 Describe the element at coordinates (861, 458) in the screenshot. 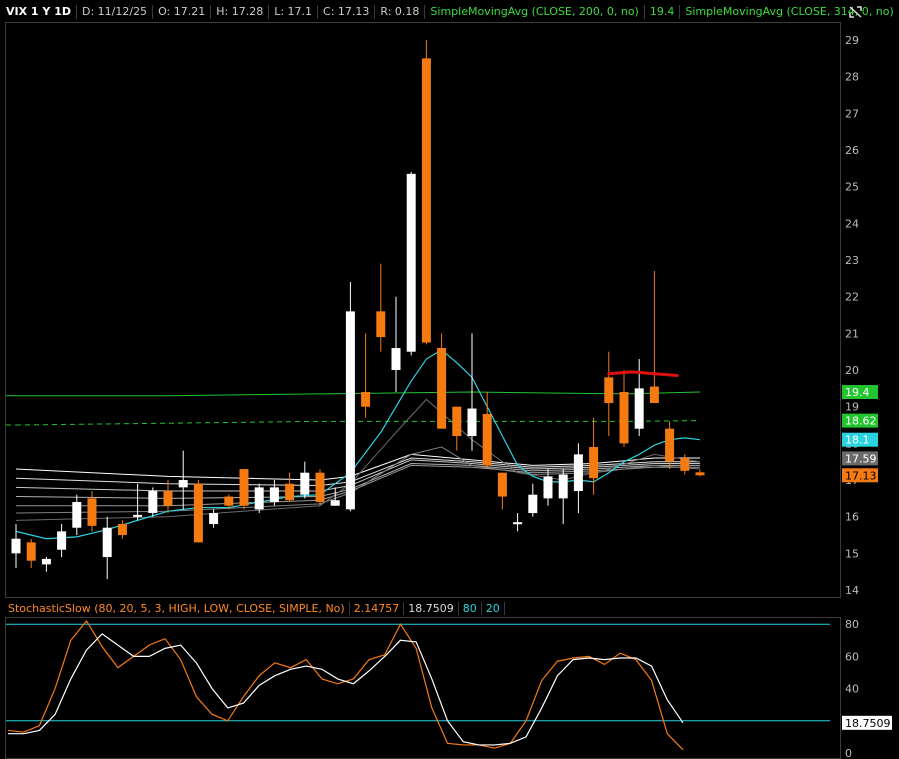

I see `price-badge-label: 17.59` at that location.